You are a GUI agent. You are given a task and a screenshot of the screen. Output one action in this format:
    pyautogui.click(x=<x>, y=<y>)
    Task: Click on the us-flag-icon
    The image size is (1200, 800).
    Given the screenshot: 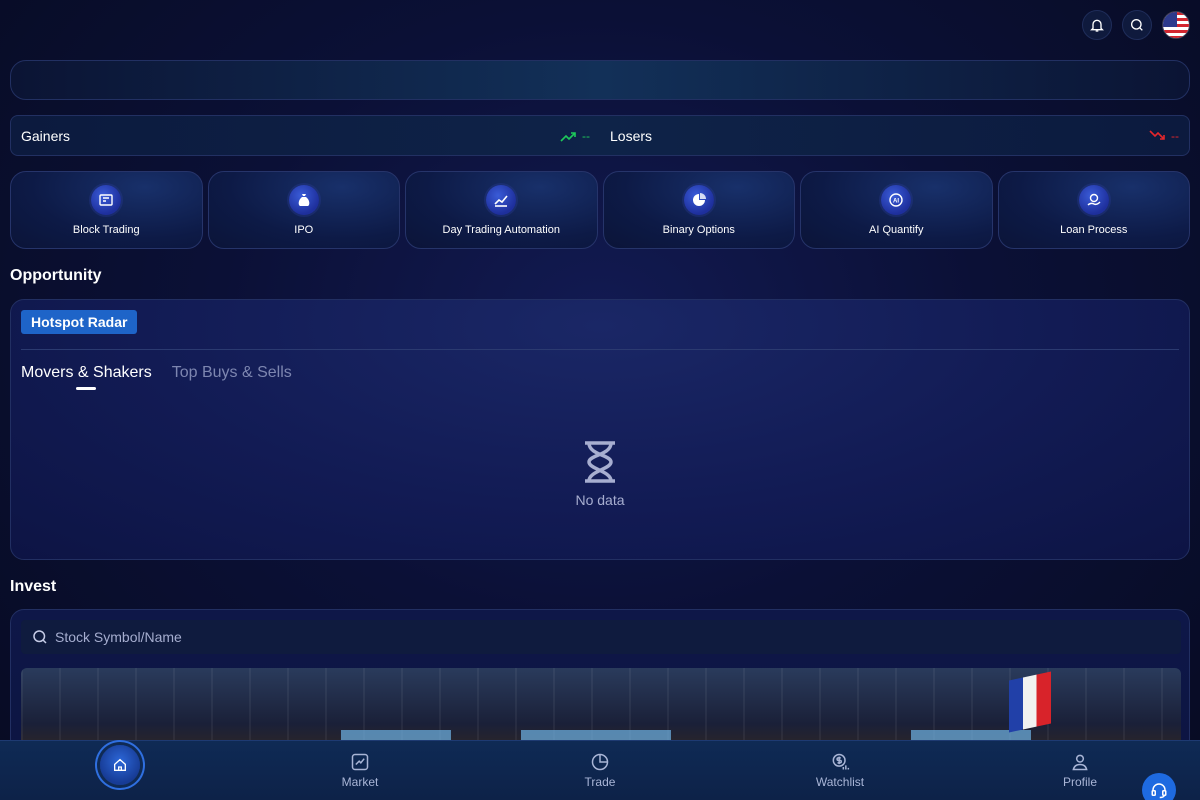 What is the action you would take?
    pyautogui.click(x=1176, y=25)
    